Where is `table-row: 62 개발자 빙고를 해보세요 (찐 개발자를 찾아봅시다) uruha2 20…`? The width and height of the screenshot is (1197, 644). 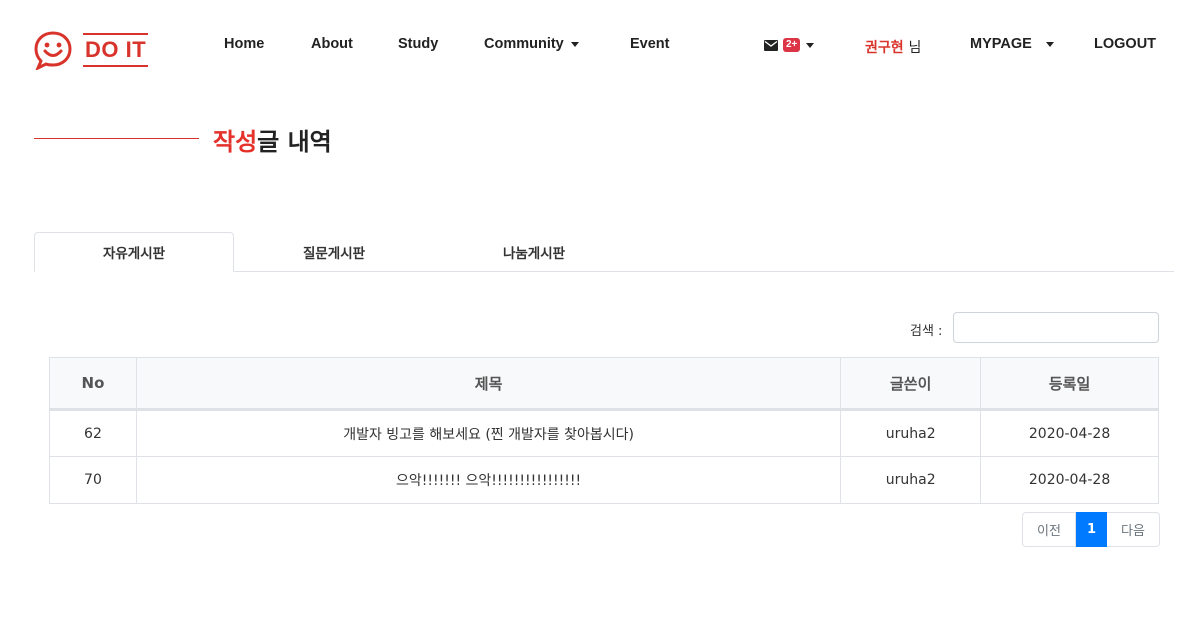 table-row: 62 개발자 빙고를 해보세요 (찐 개발자를 찾아봅시다) uruha2 20… is located at coordinates (604, 433).